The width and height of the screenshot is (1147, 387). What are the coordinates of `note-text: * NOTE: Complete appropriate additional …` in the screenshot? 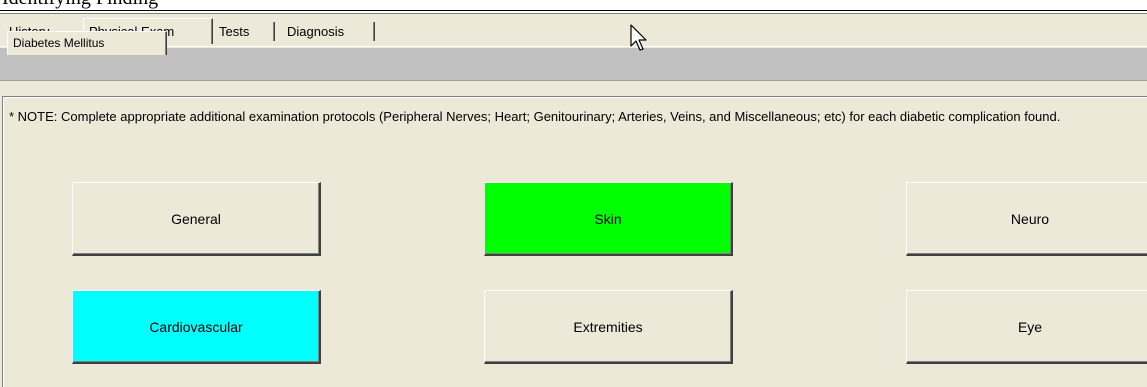 It's located at (535, 116).